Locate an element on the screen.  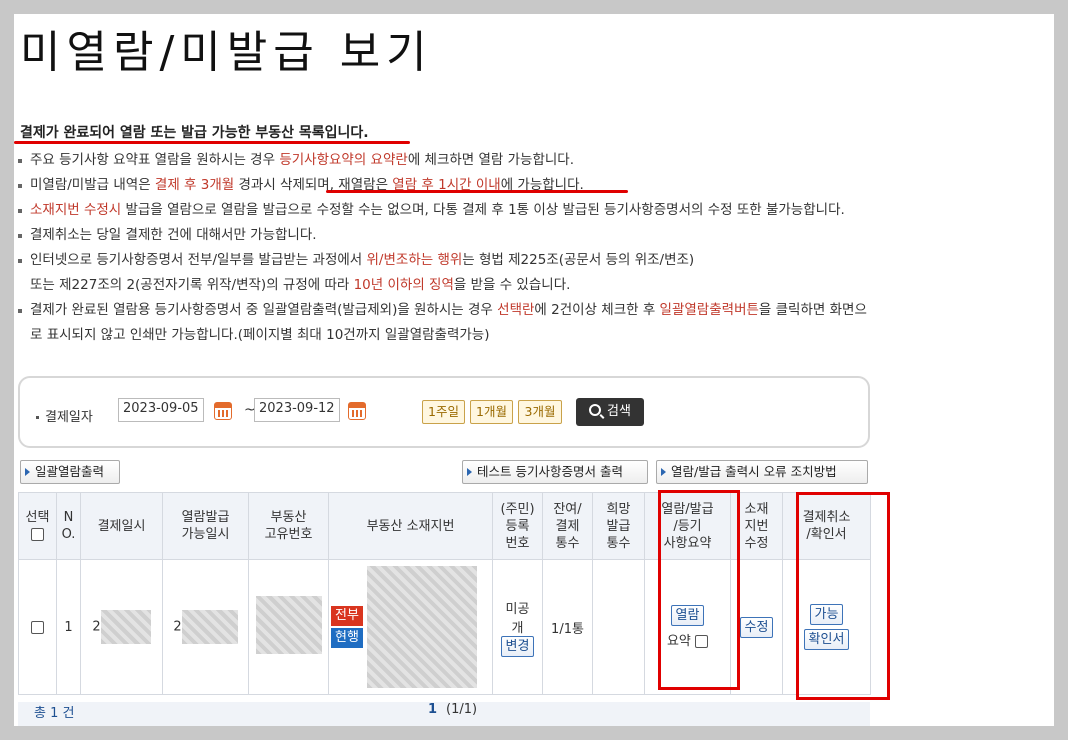
notice-highlight: 결제 후 3개월 is located at coordinates (194, 185).